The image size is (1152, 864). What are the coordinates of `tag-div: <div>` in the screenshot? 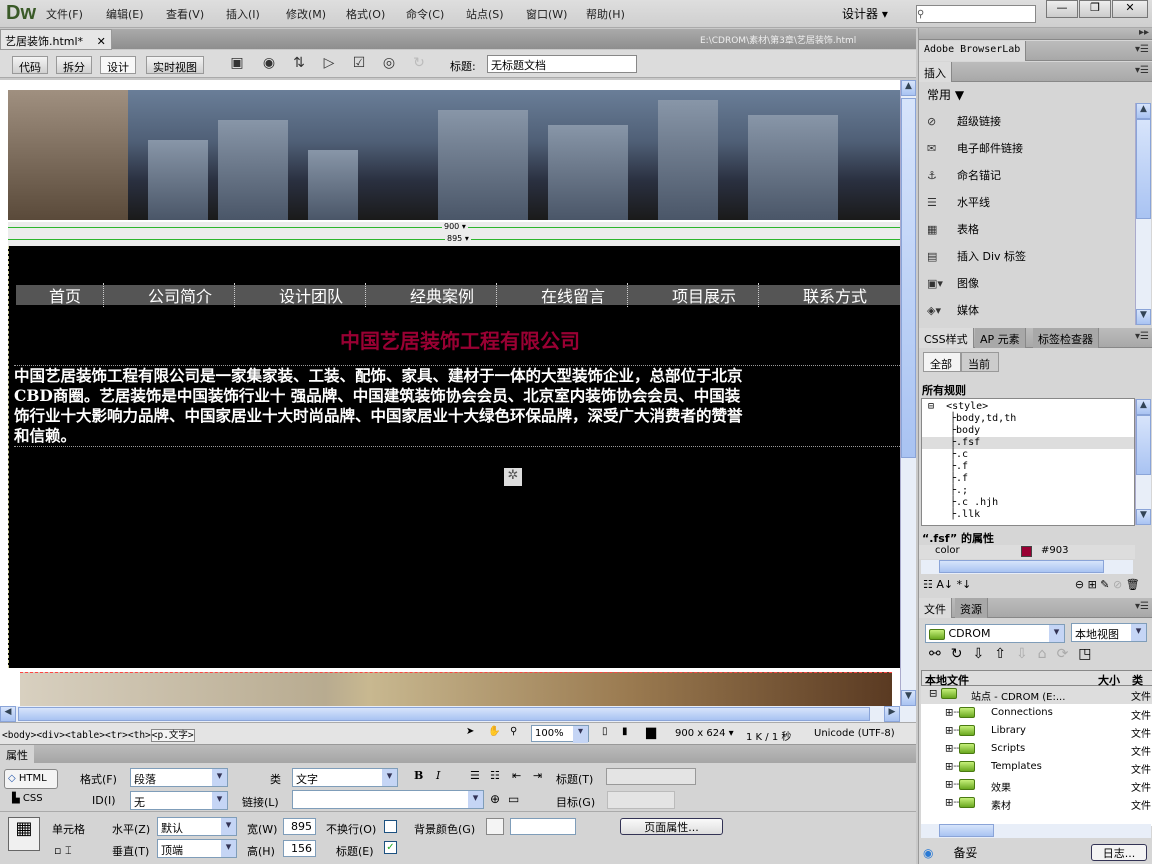 It's located at (50, 735).